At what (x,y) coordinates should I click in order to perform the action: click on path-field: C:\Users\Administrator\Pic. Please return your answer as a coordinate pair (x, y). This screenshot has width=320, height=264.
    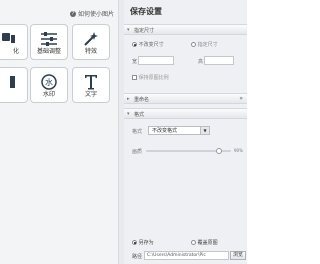
    Looking at the image, I should click on (186, 255).